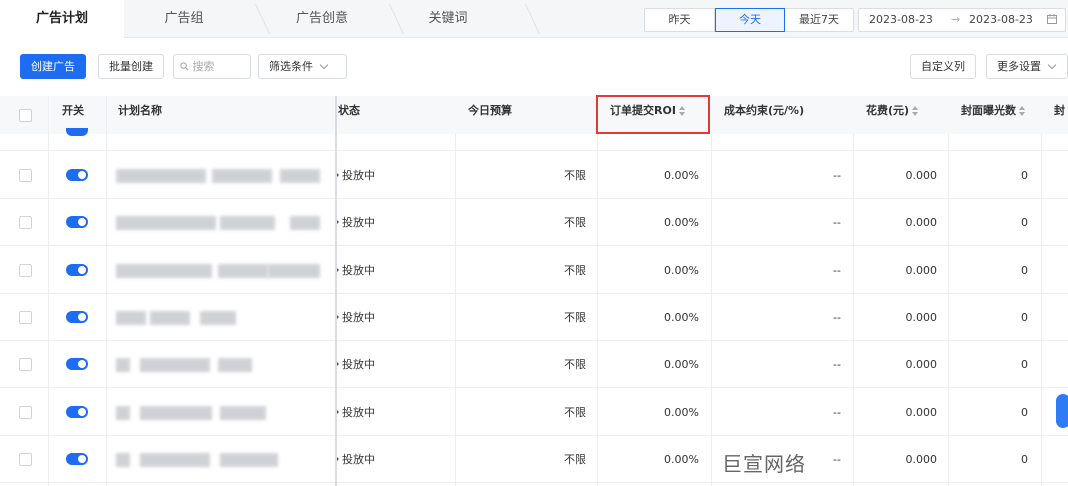  What do you see at coordinates (1052, 65) in the screenshot?
I see `chevron-down-icon` at bounding box center [1052, 65].